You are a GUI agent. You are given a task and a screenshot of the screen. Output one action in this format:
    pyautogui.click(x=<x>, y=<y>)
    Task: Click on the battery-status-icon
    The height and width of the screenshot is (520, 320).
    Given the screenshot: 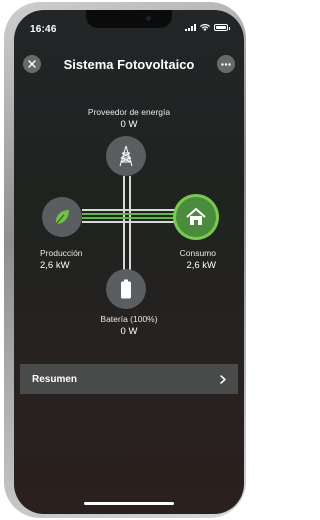 What is the action you would take?
    pyautogui.click(x=222, y=27)
    